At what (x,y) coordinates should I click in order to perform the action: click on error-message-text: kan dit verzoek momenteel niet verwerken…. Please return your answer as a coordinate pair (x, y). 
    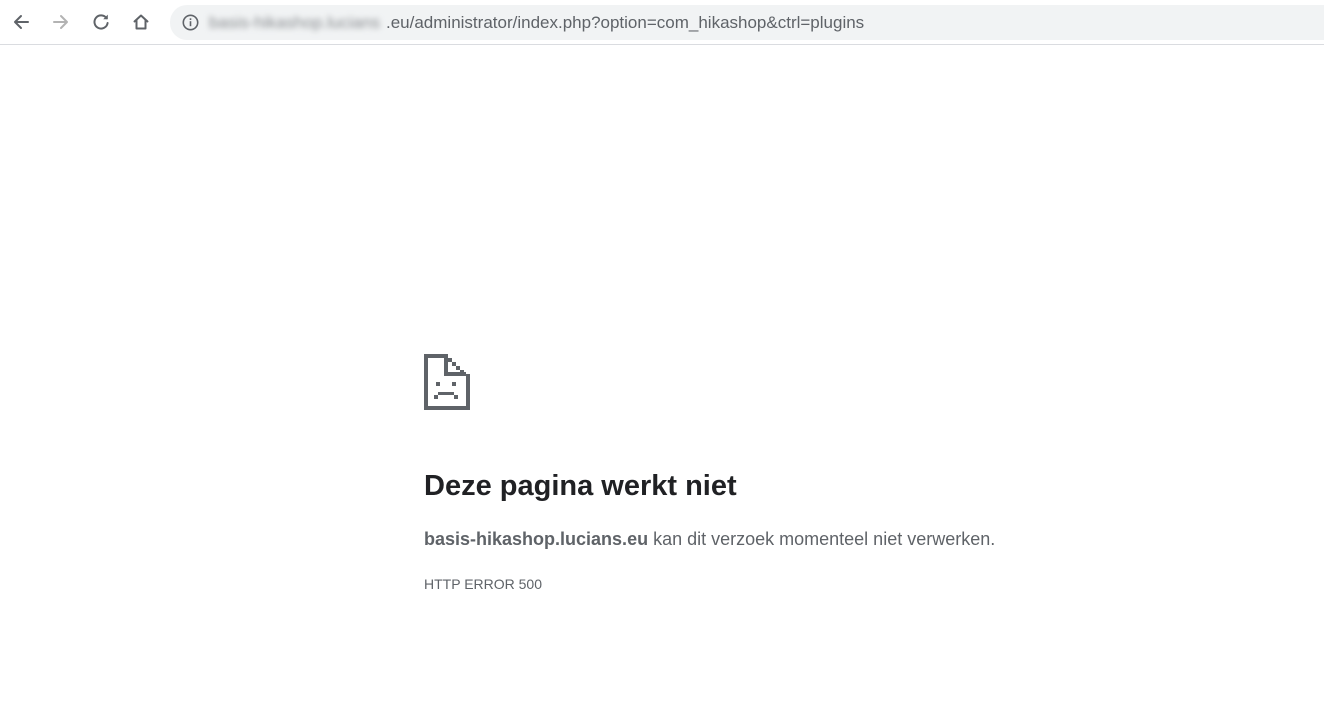
    Looking at the image, I should click on (822, 539).